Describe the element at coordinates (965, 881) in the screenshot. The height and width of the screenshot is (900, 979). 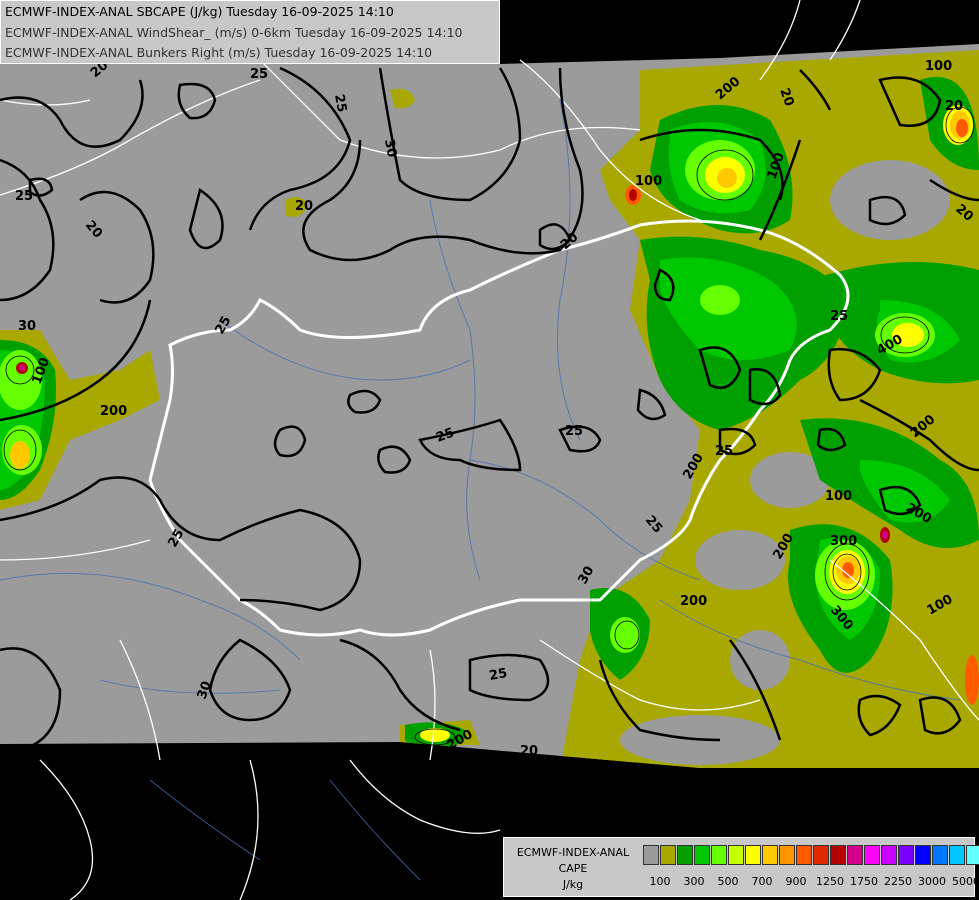
I see `legend-tick-label: 5000` at that location.